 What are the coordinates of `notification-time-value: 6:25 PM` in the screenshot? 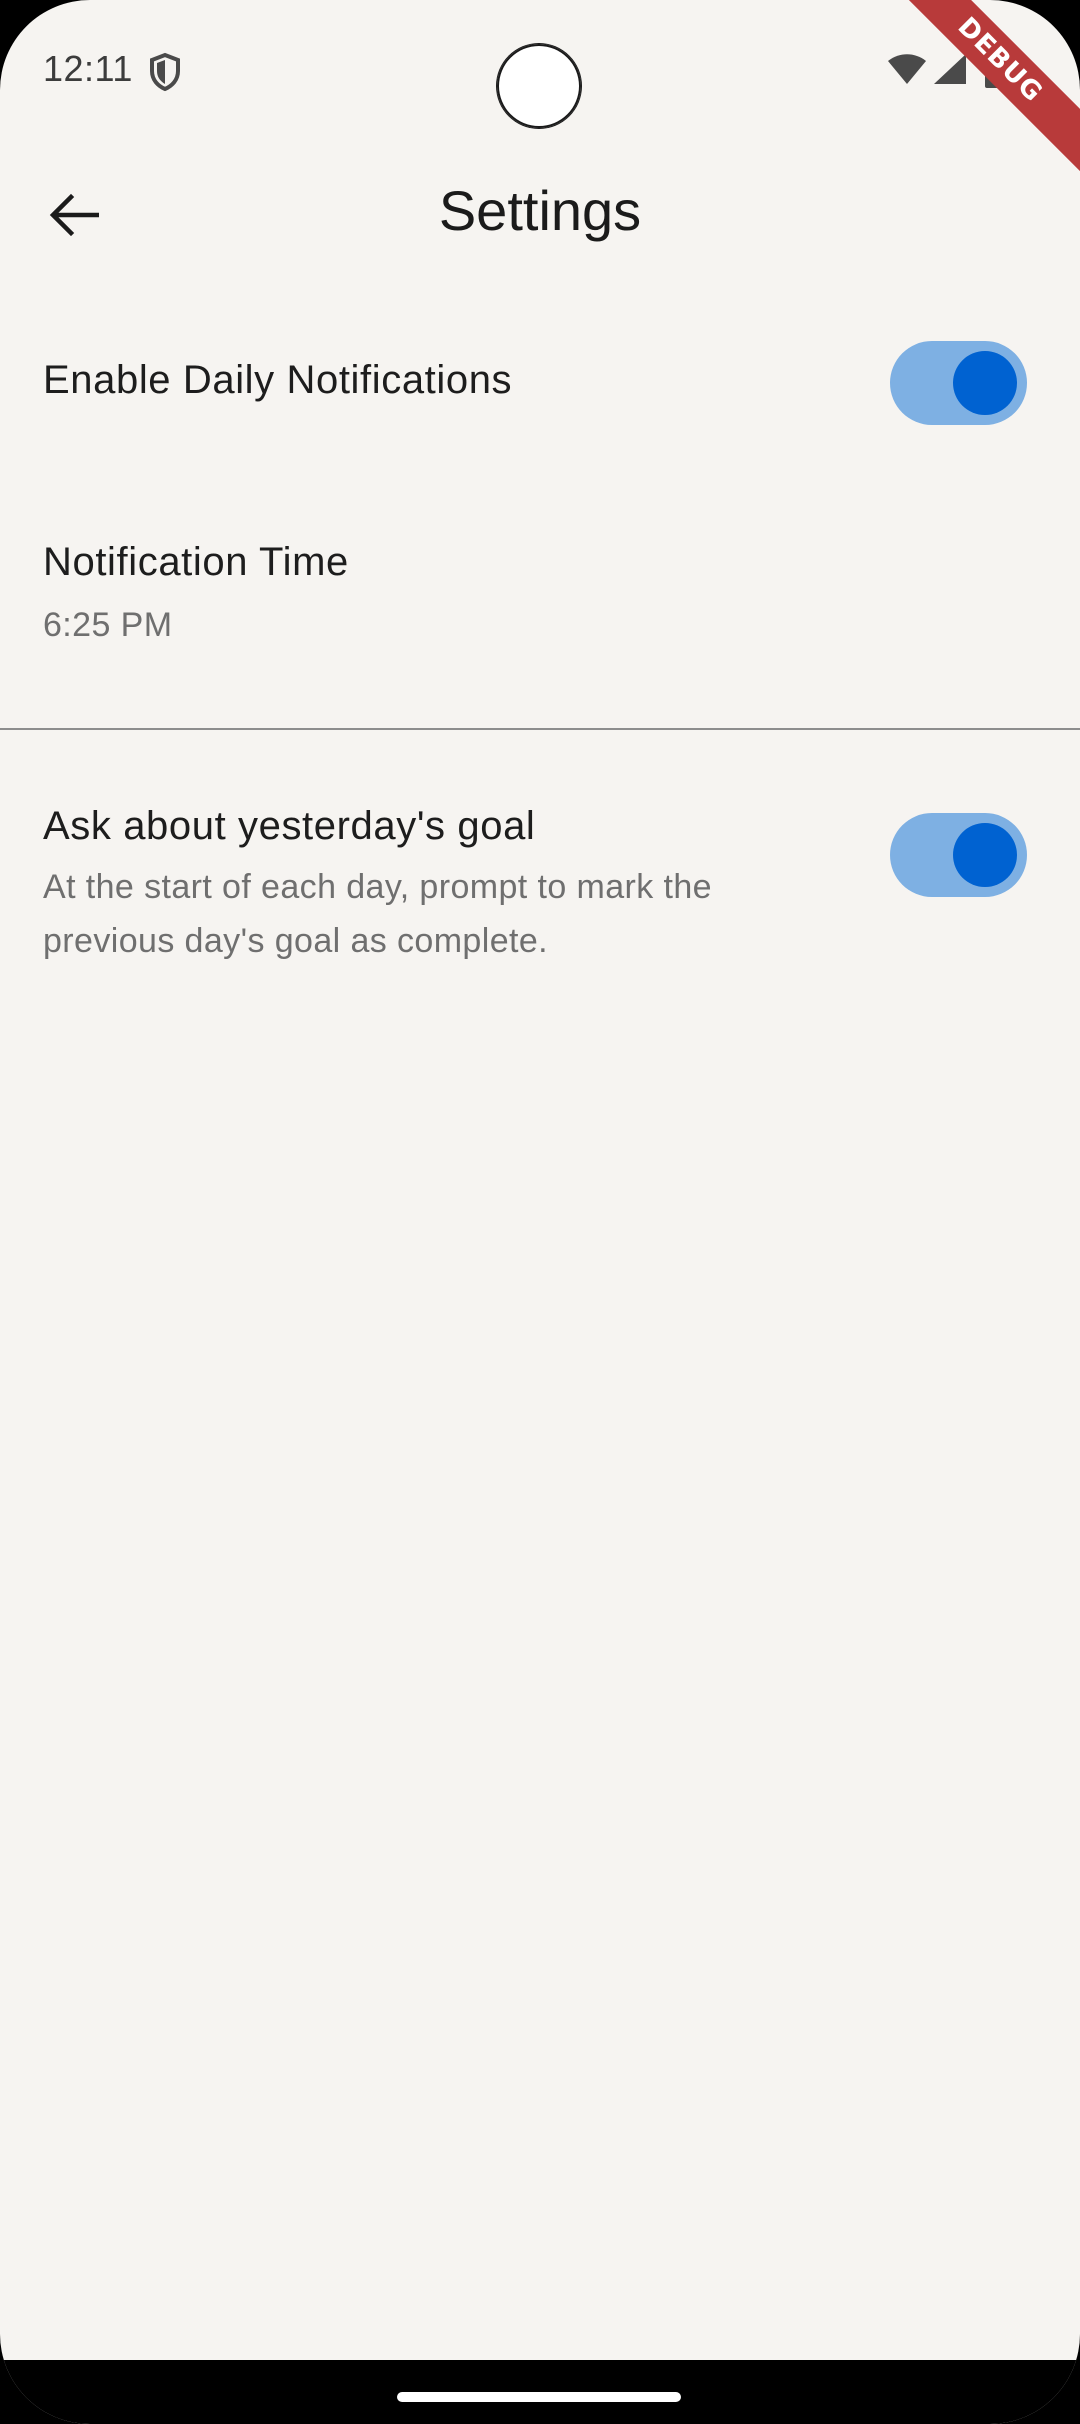 It's located at (108, 625).